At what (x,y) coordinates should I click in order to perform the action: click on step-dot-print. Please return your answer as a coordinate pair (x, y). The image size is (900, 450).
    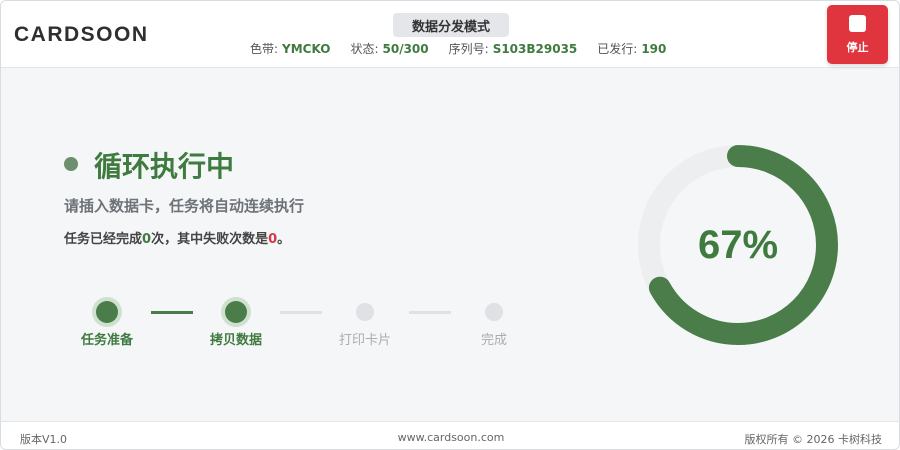
    Looking at the image, I should click on (365, 312).